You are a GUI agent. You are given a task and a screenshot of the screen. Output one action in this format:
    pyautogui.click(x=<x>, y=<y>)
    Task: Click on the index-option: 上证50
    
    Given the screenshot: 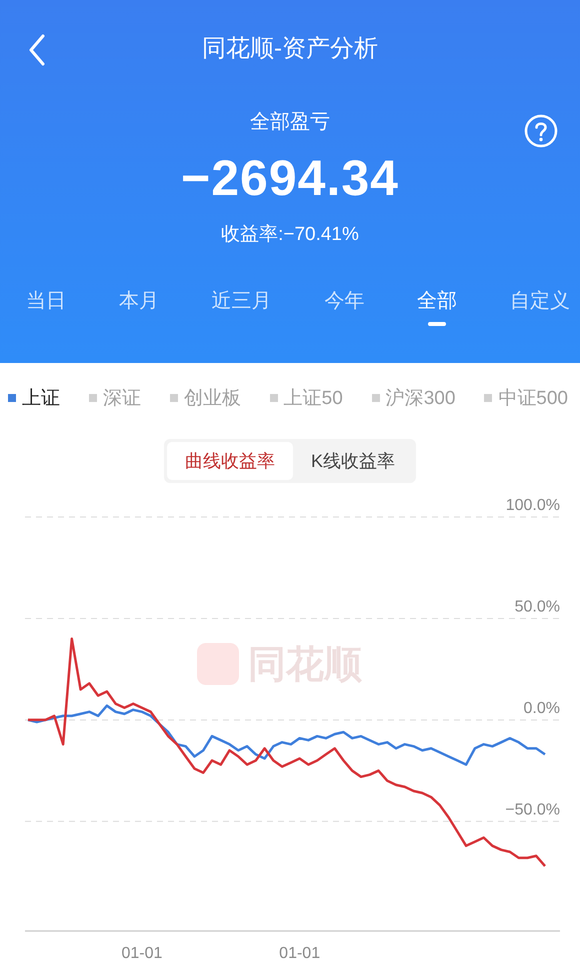 What is the action you would take?
    pyautogui.click(x=306, y=398)
    